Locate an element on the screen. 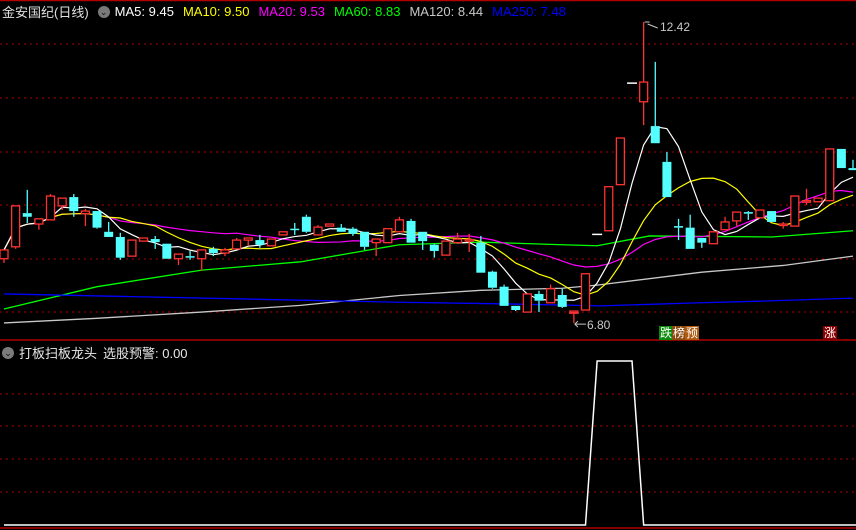 The width and height of the screenshot is (856, 530). high-price-label: 12.42 is located at coordinates (675, 27).